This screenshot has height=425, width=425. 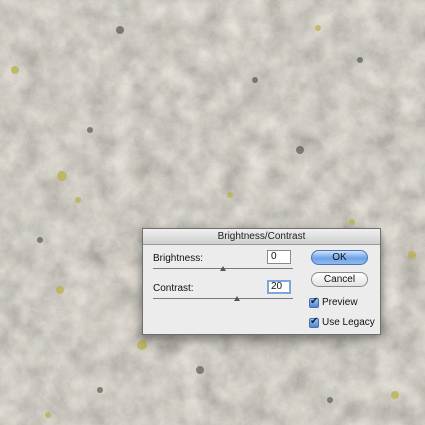 What do you see at coordinates (339, 257) in the screenshot?
I see `ok-button: OK` at bounding box center [339, 257].